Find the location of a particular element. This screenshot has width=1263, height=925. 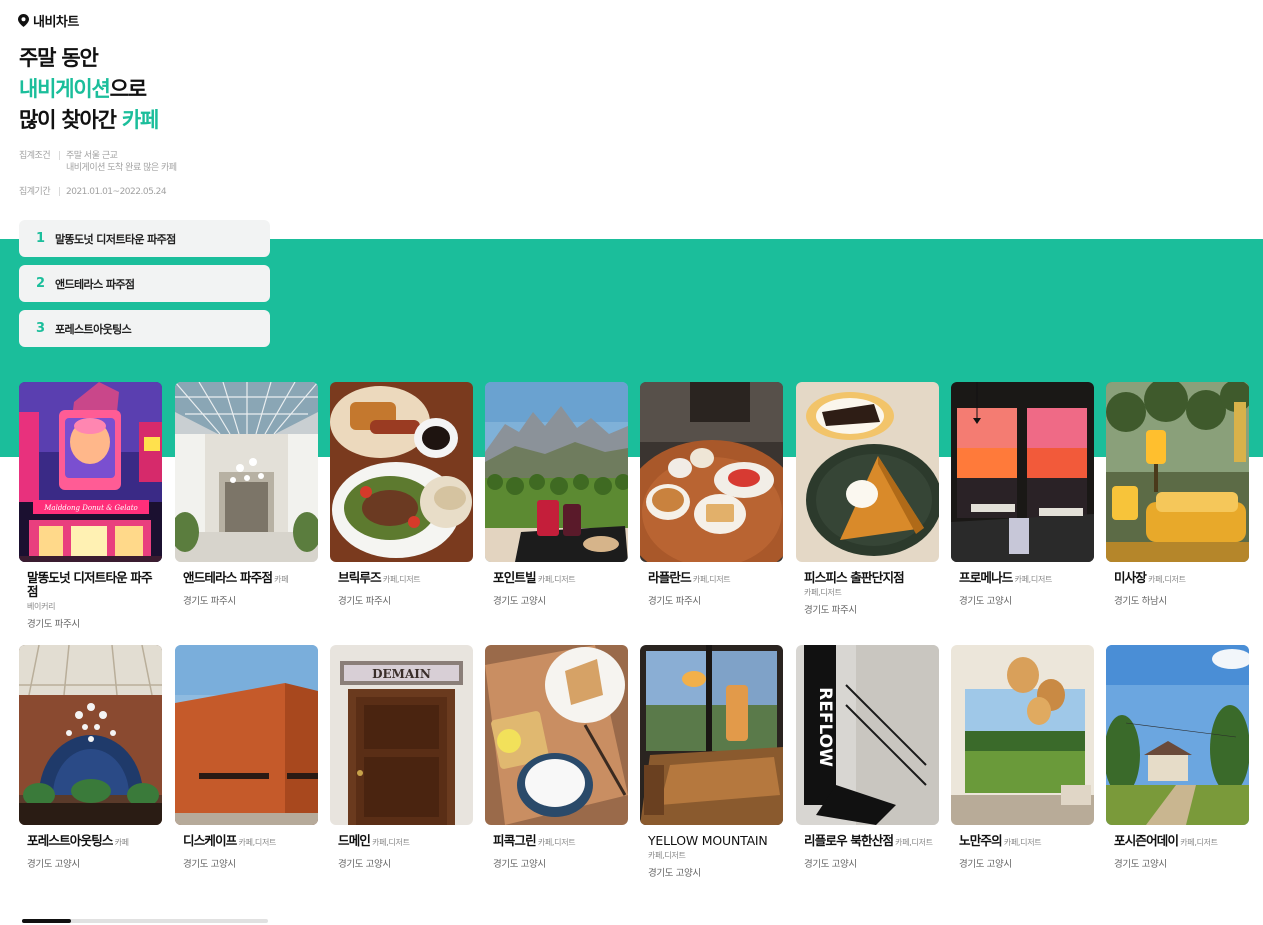

rank-item-3: 3 포레스트아웃팅스 is located at coordinates (144, 328).